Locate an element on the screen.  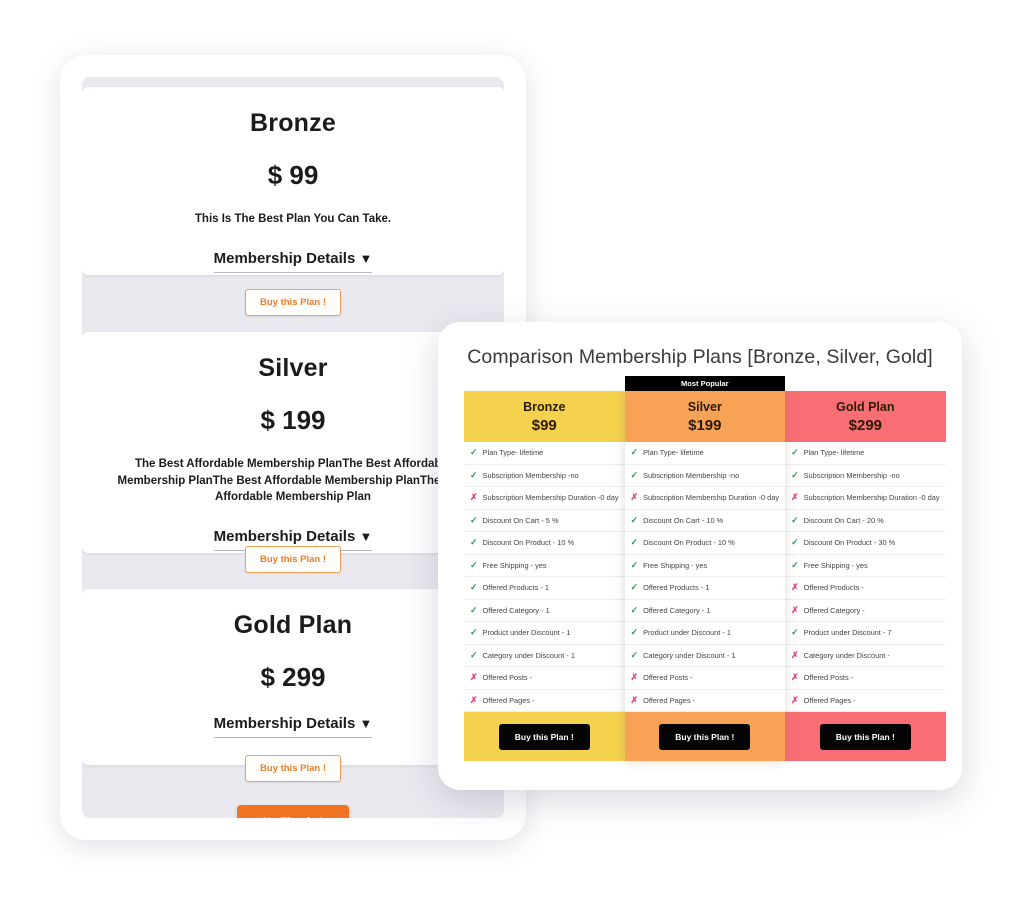
column-footer: Buy this Plan ! is located at coordinates (544, 736).